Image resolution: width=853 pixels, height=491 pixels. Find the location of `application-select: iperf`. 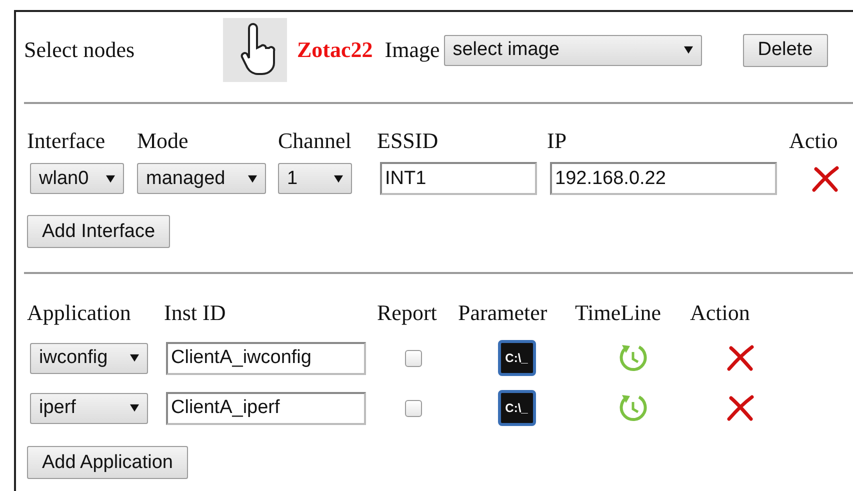

application-select: iperf is located at coordinates (89, 408).